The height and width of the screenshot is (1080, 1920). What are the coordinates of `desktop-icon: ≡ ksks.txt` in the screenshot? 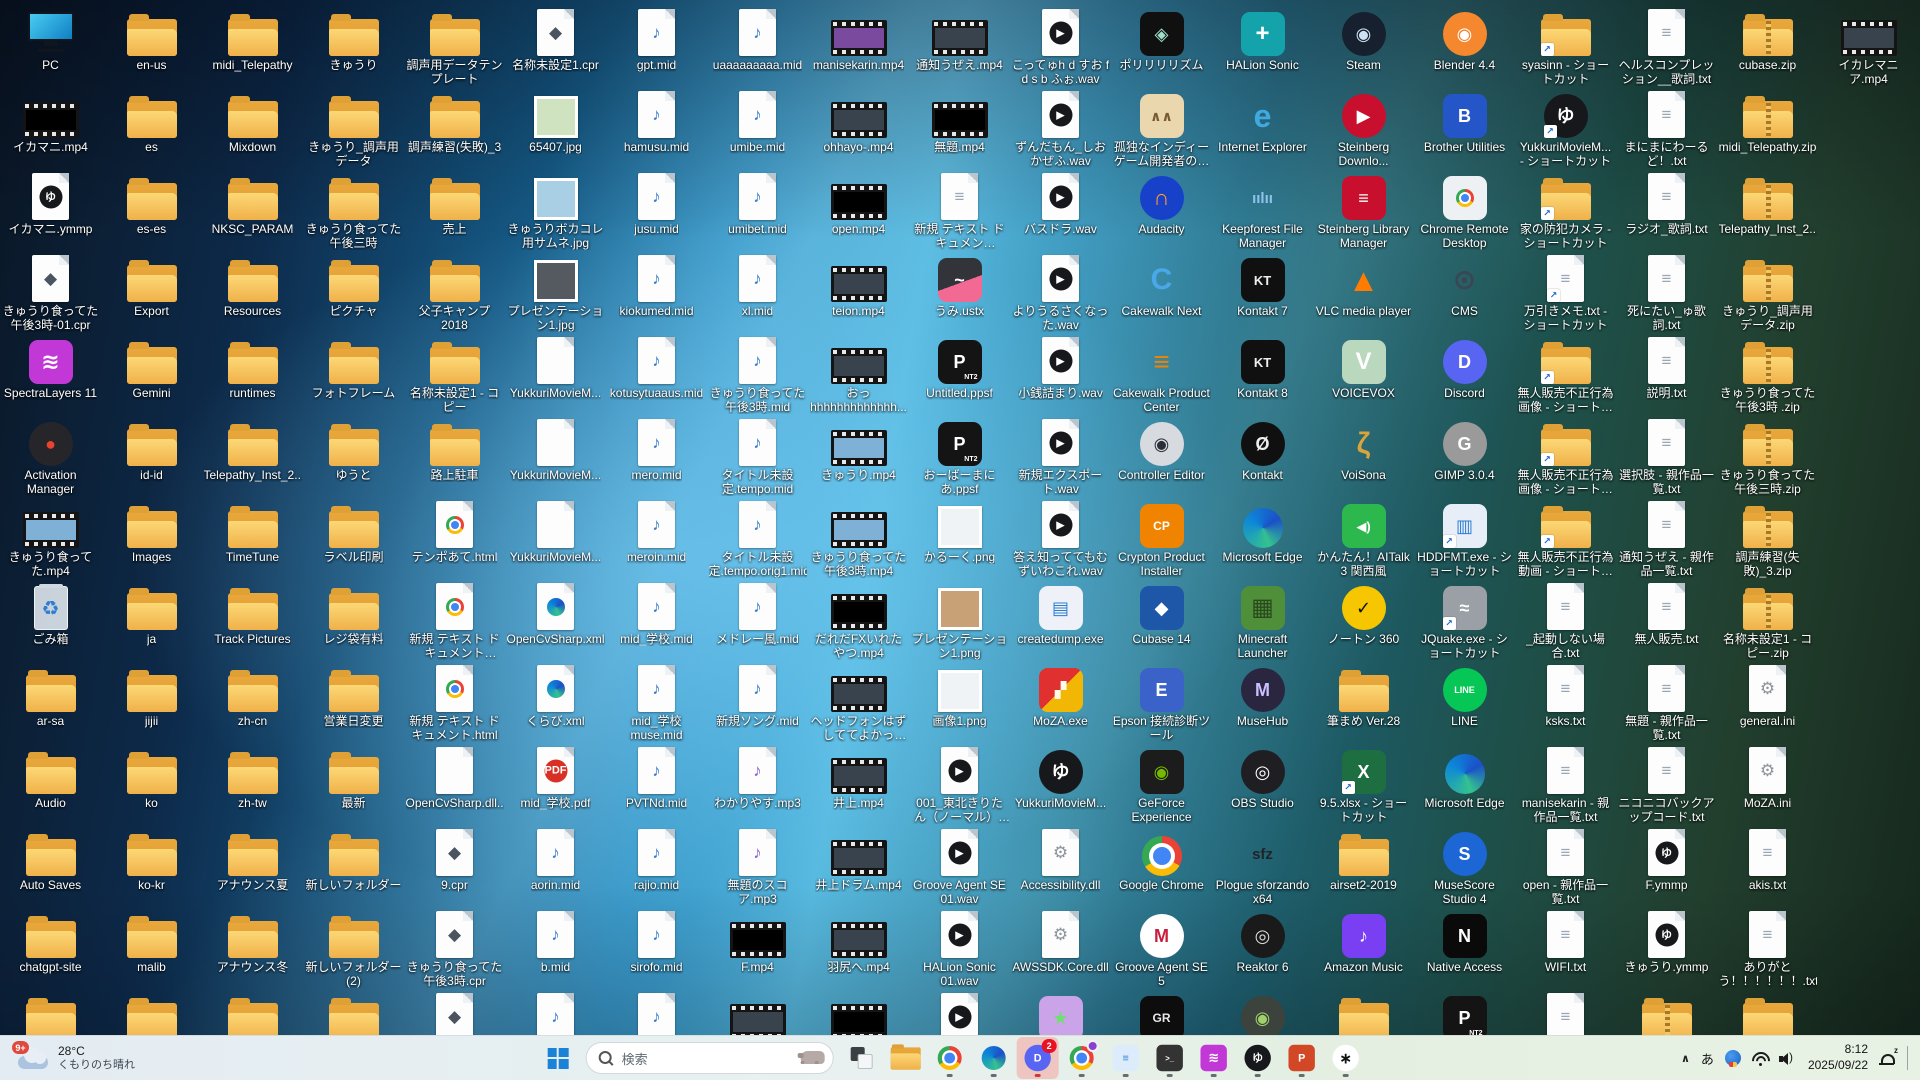 It's located at (1565, 703).